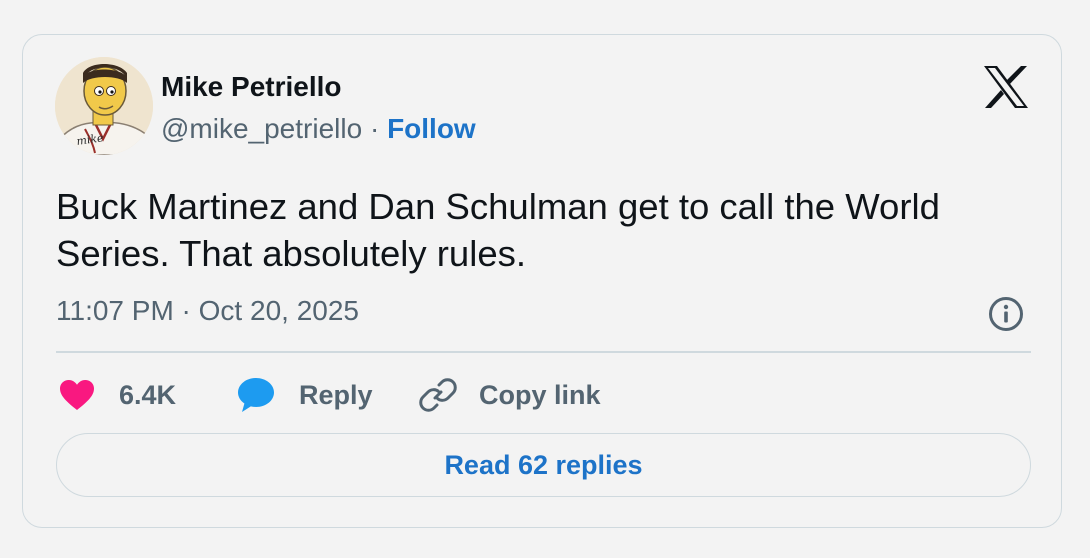  I want to click on heart-icon, so click(77, 395).